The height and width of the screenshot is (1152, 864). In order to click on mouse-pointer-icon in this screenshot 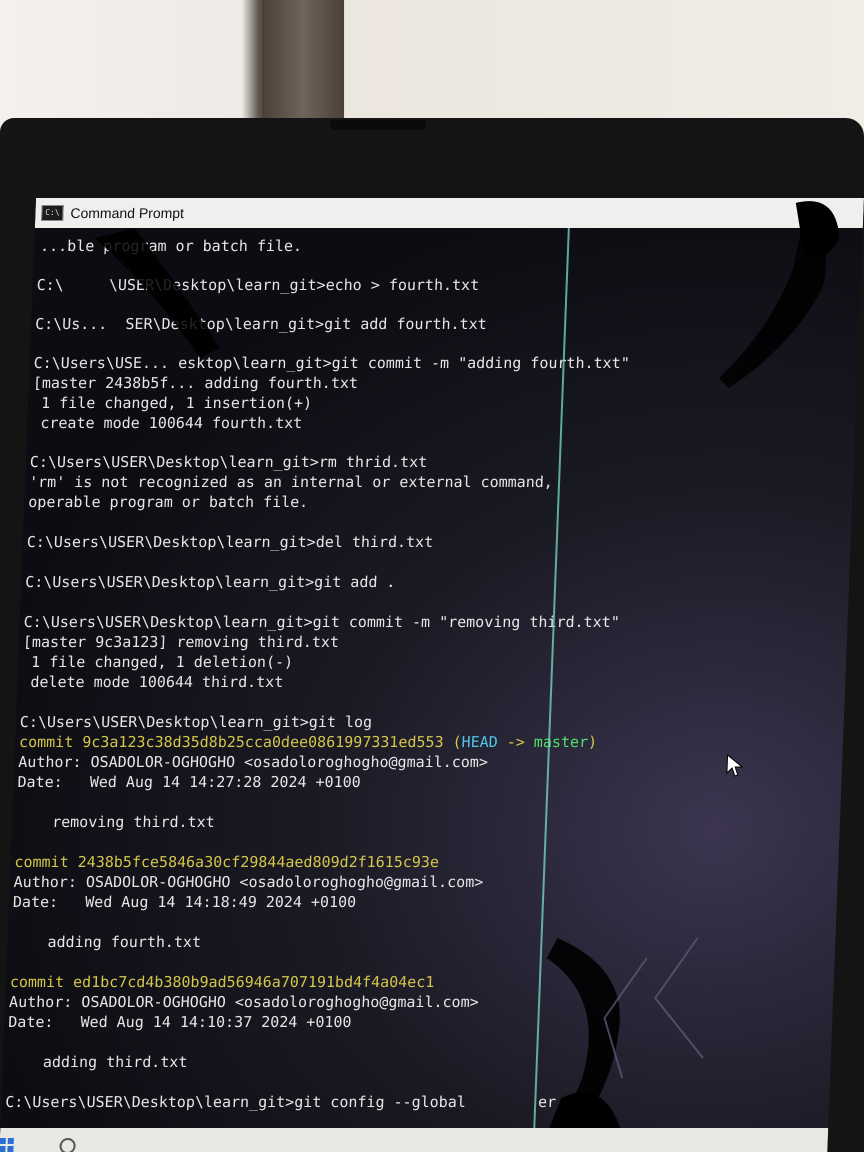, I will do `click(735, 765)`.